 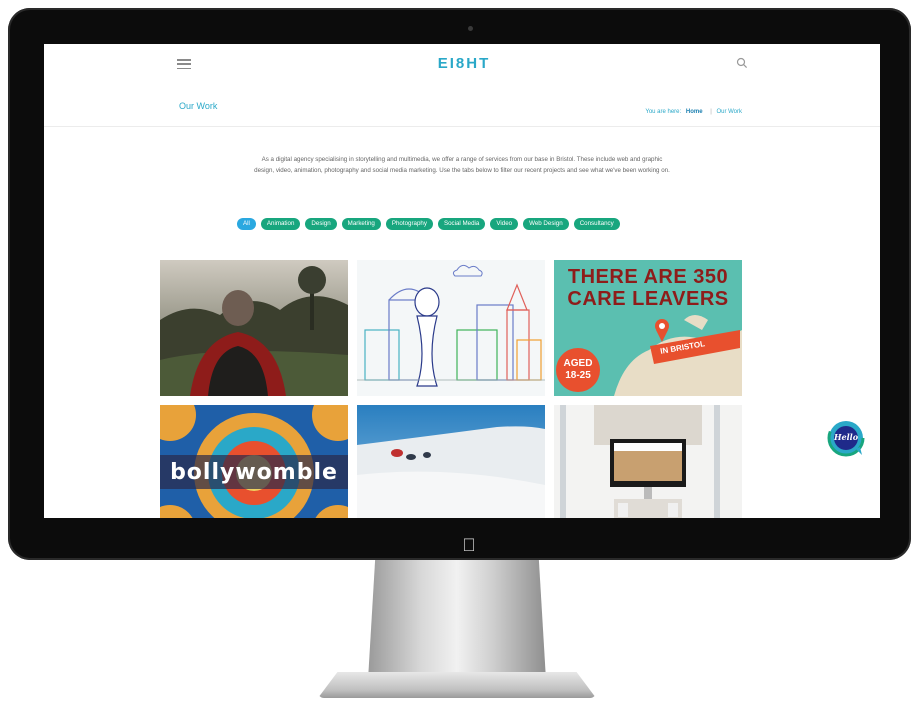 I want to click on monitor-stand, so click(x=457, y=620).